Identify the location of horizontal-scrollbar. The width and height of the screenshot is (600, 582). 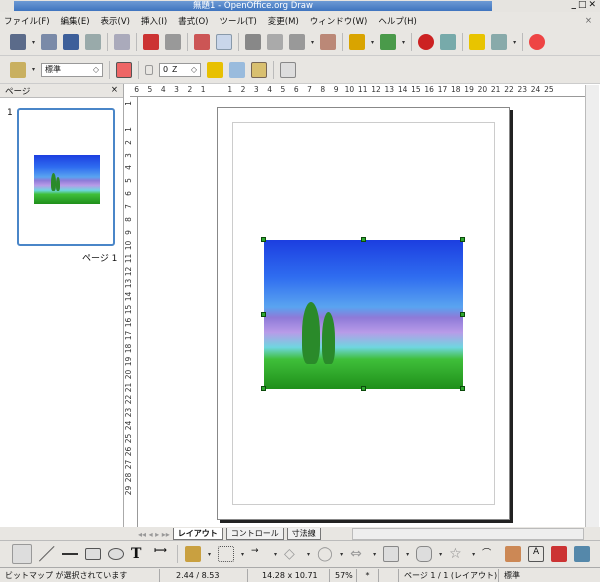
(468, 534).